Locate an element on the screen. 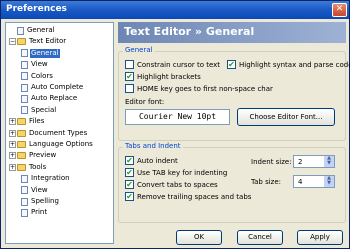 This screenshot has width=350, height=249. tabs-indent-group-title: Tabs and Indent is located at coordinates (153, 146).